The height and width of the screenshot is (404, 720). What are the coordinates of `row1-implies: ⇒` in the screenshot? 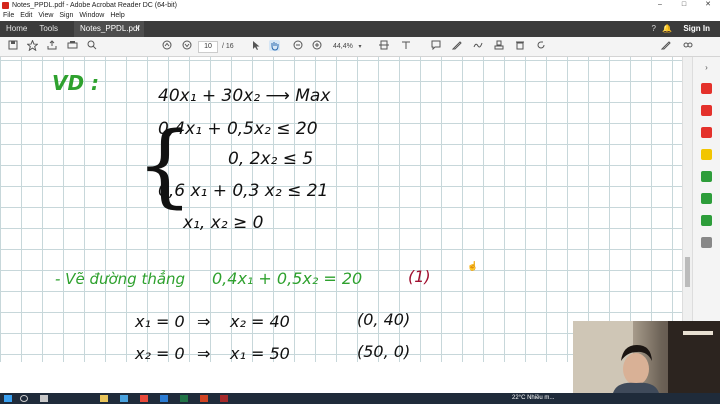 It's located at (204, 321).